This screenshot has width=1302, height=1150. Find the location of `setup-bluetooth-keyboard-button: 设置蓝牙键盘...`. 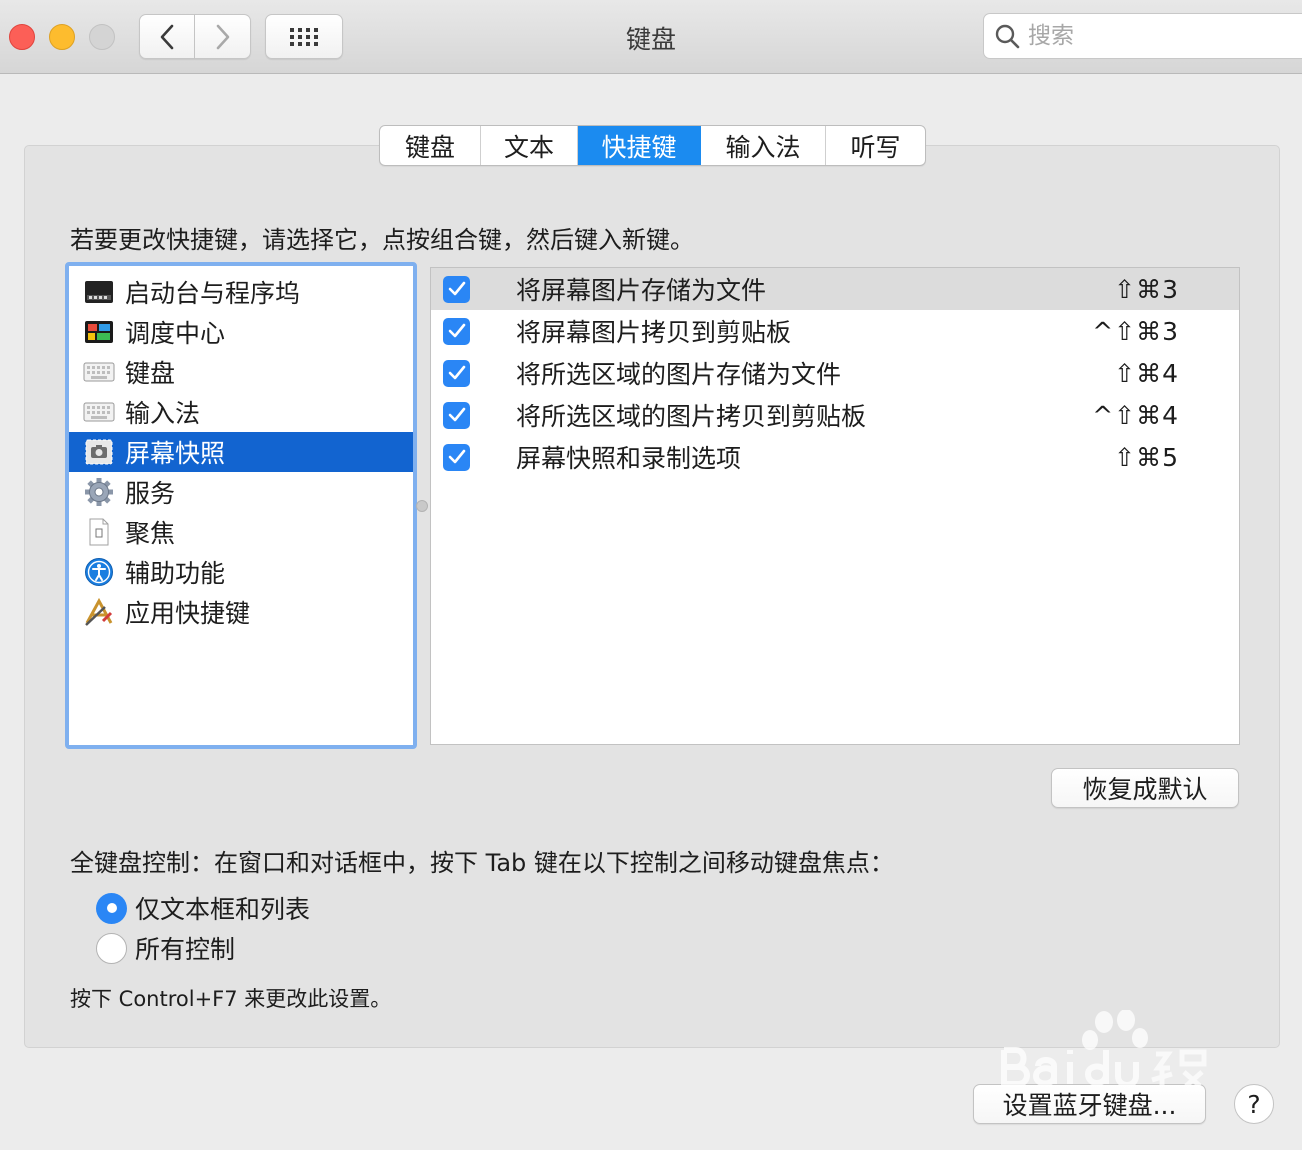

setup-bluetooth-keyboard-button: 设置蓝牙键盘... is located at coordinates (1089, 1104).